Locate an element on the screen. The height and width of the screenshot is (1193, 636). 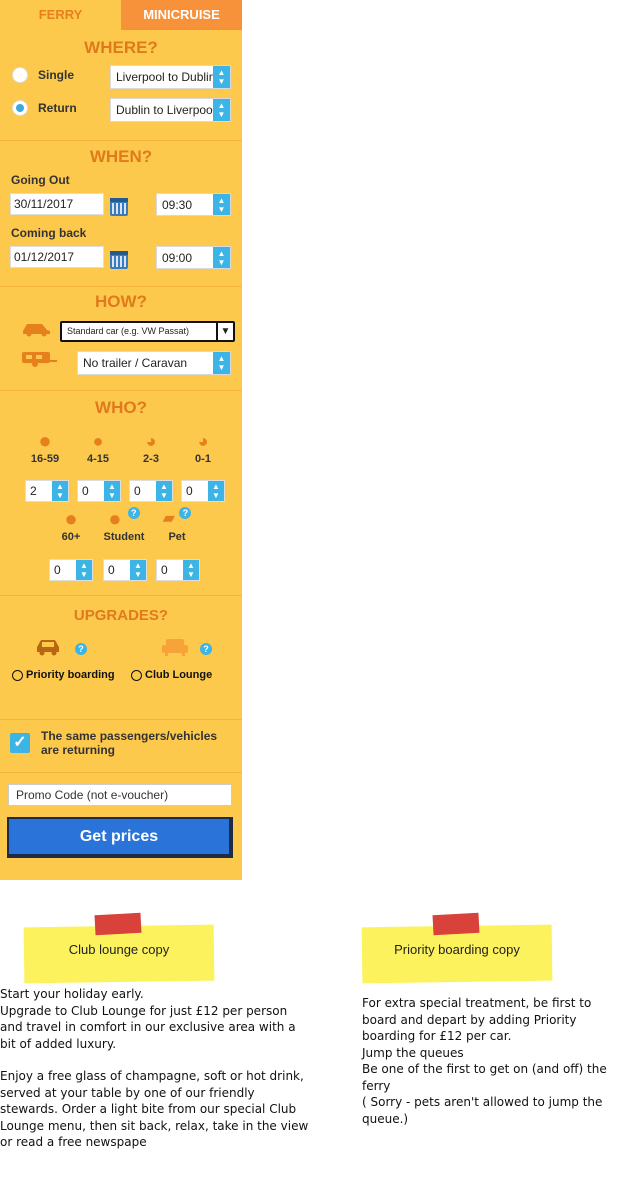
who-title: WHO? is located at coordinates (121, 407).